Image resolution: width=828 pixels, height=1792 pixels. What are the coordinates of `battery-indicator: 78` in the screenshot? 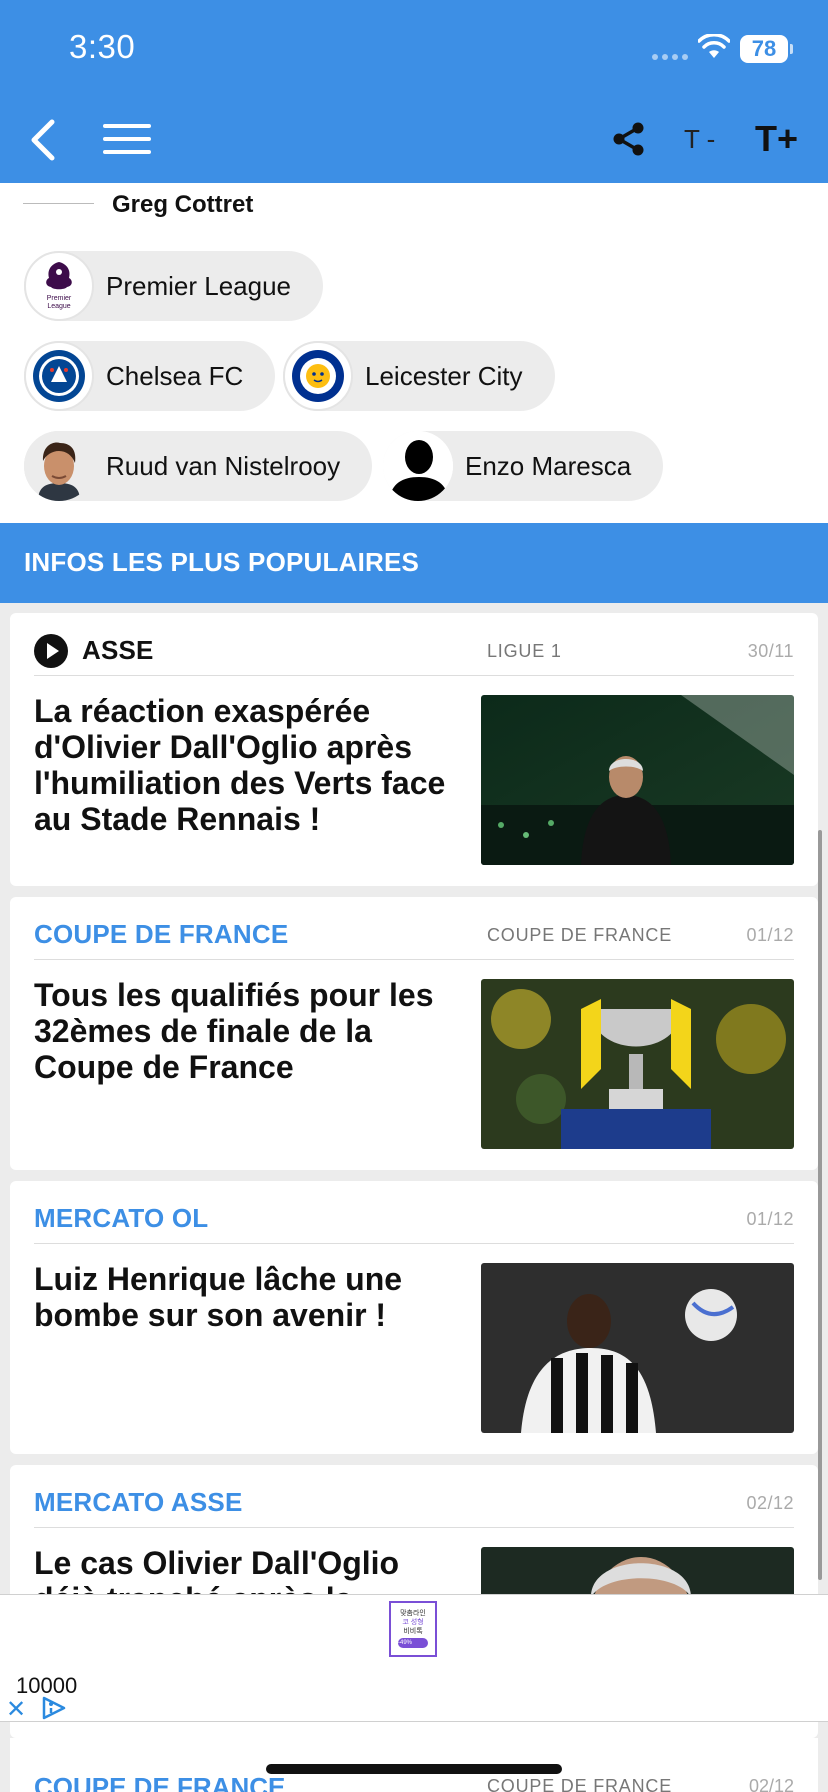 It's located at (766, 49).